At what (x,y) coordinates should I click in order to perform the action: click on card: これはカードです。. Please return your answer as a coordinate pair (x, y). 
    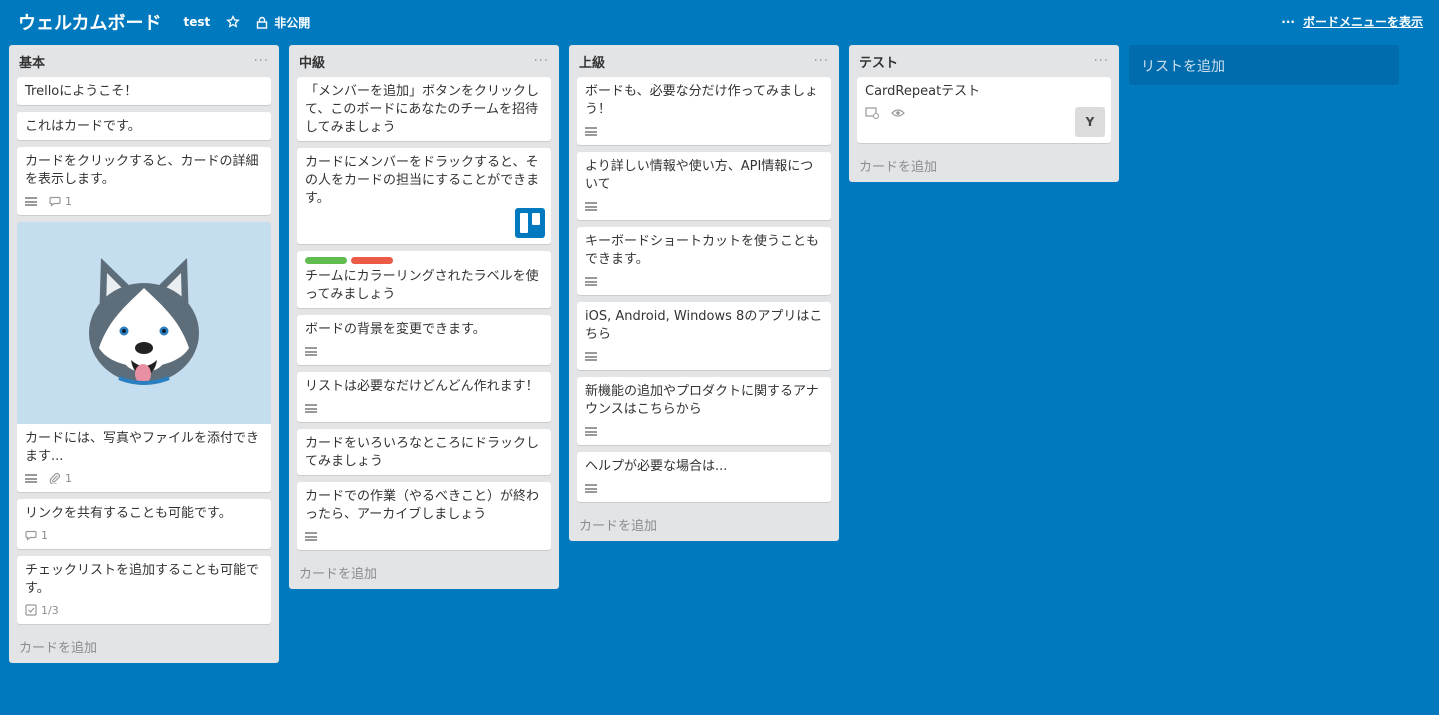
    Looking at the image, I should click on (144, 126).